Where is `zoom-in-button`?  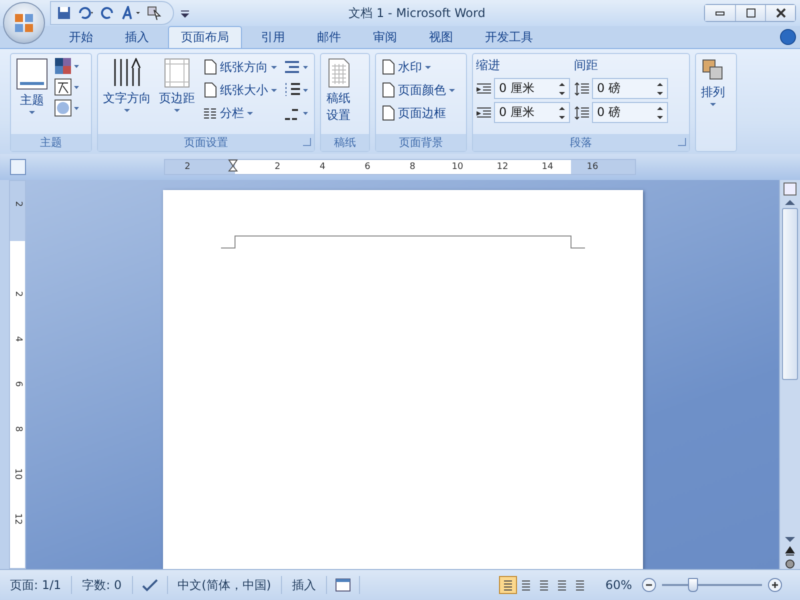
zoom-in-button is located at coordinates (775, 585).